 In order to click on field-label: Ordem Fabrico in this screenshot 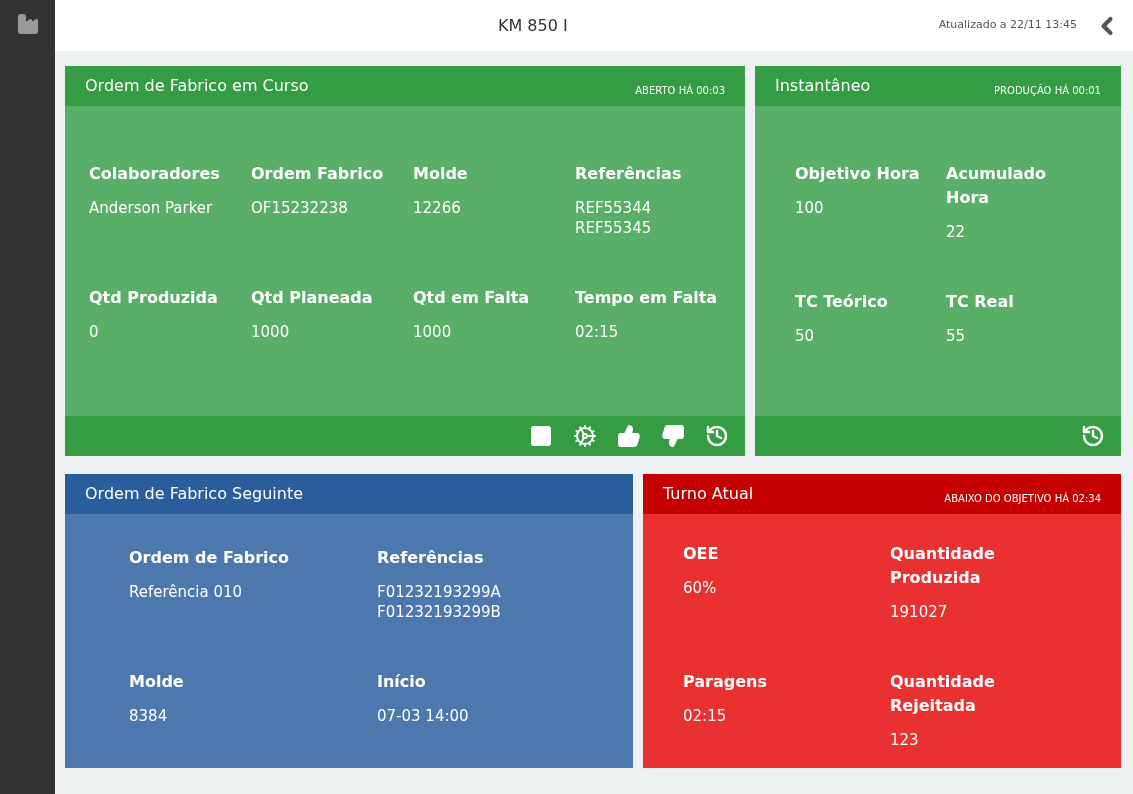, I will do `click(318, 174)`.